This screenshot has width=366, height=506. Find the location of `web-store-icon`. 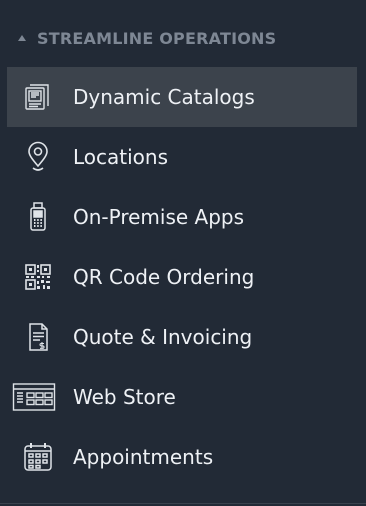

web-store-icon is located at coordinates (34, 397).